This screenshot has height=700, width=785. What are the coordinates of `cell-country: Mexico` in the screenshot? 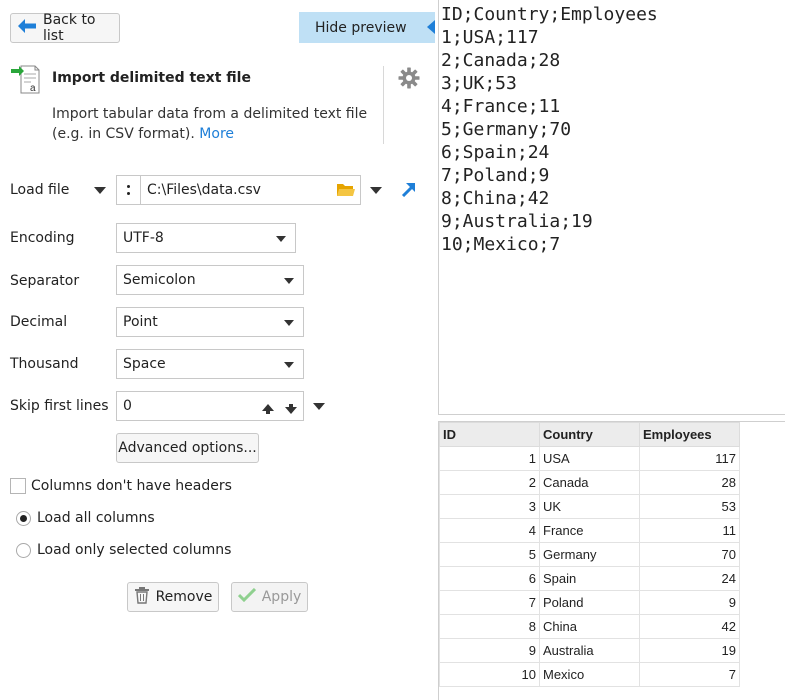 It's located at (589, 674).